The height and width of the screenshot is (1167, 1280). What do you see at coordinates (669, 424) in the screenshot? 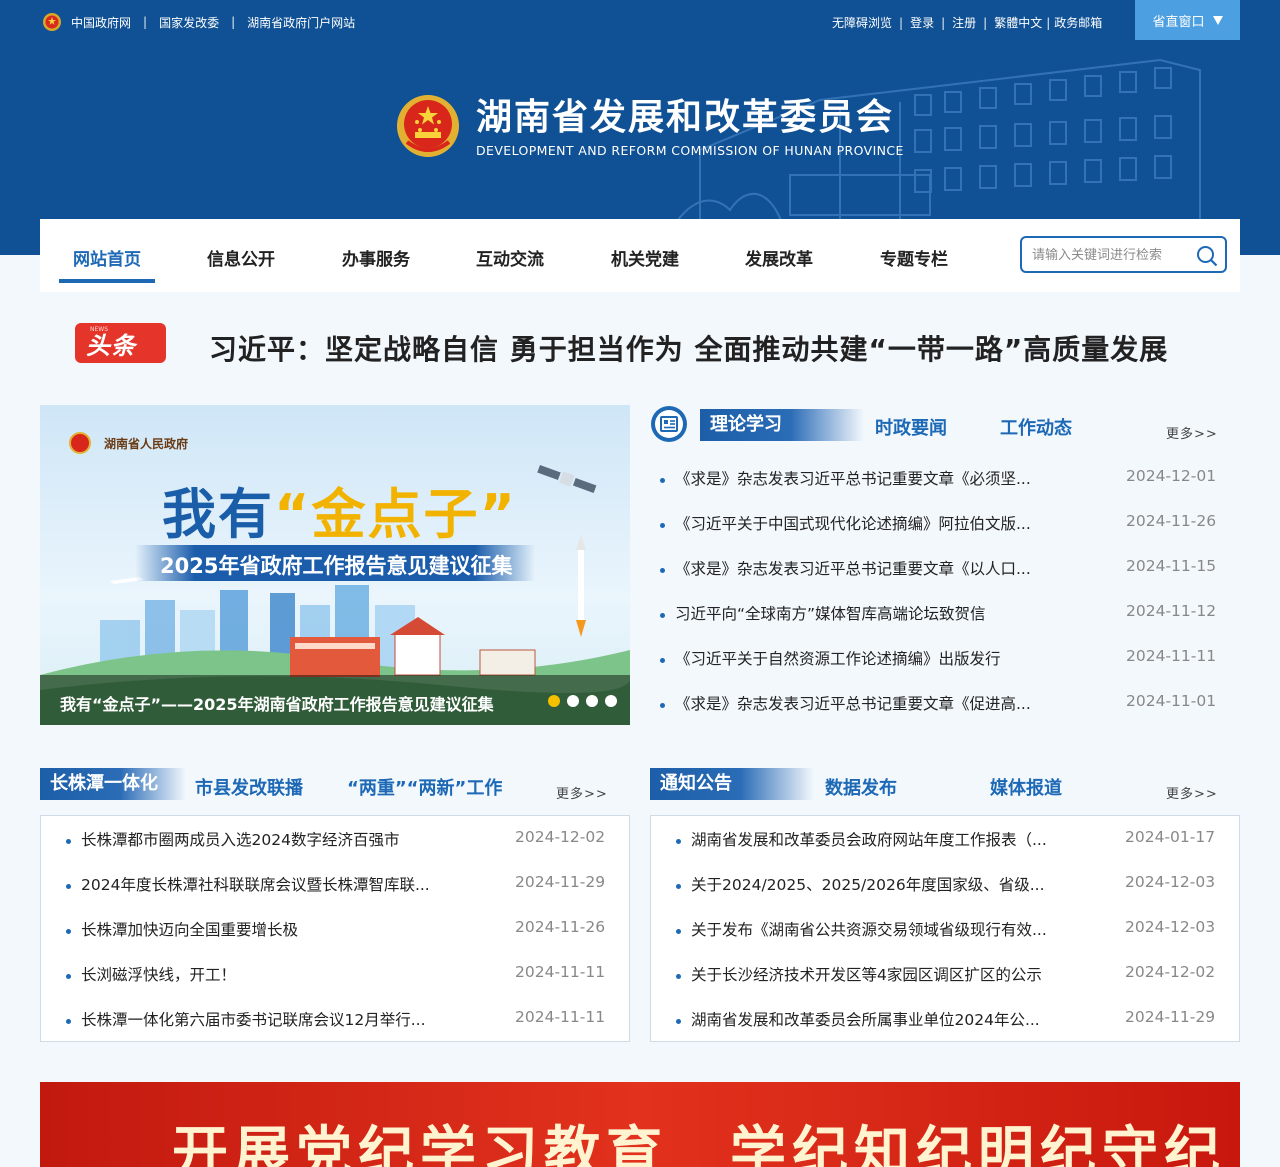
I see `newspaper-icon` at bounding box center [669, 424].